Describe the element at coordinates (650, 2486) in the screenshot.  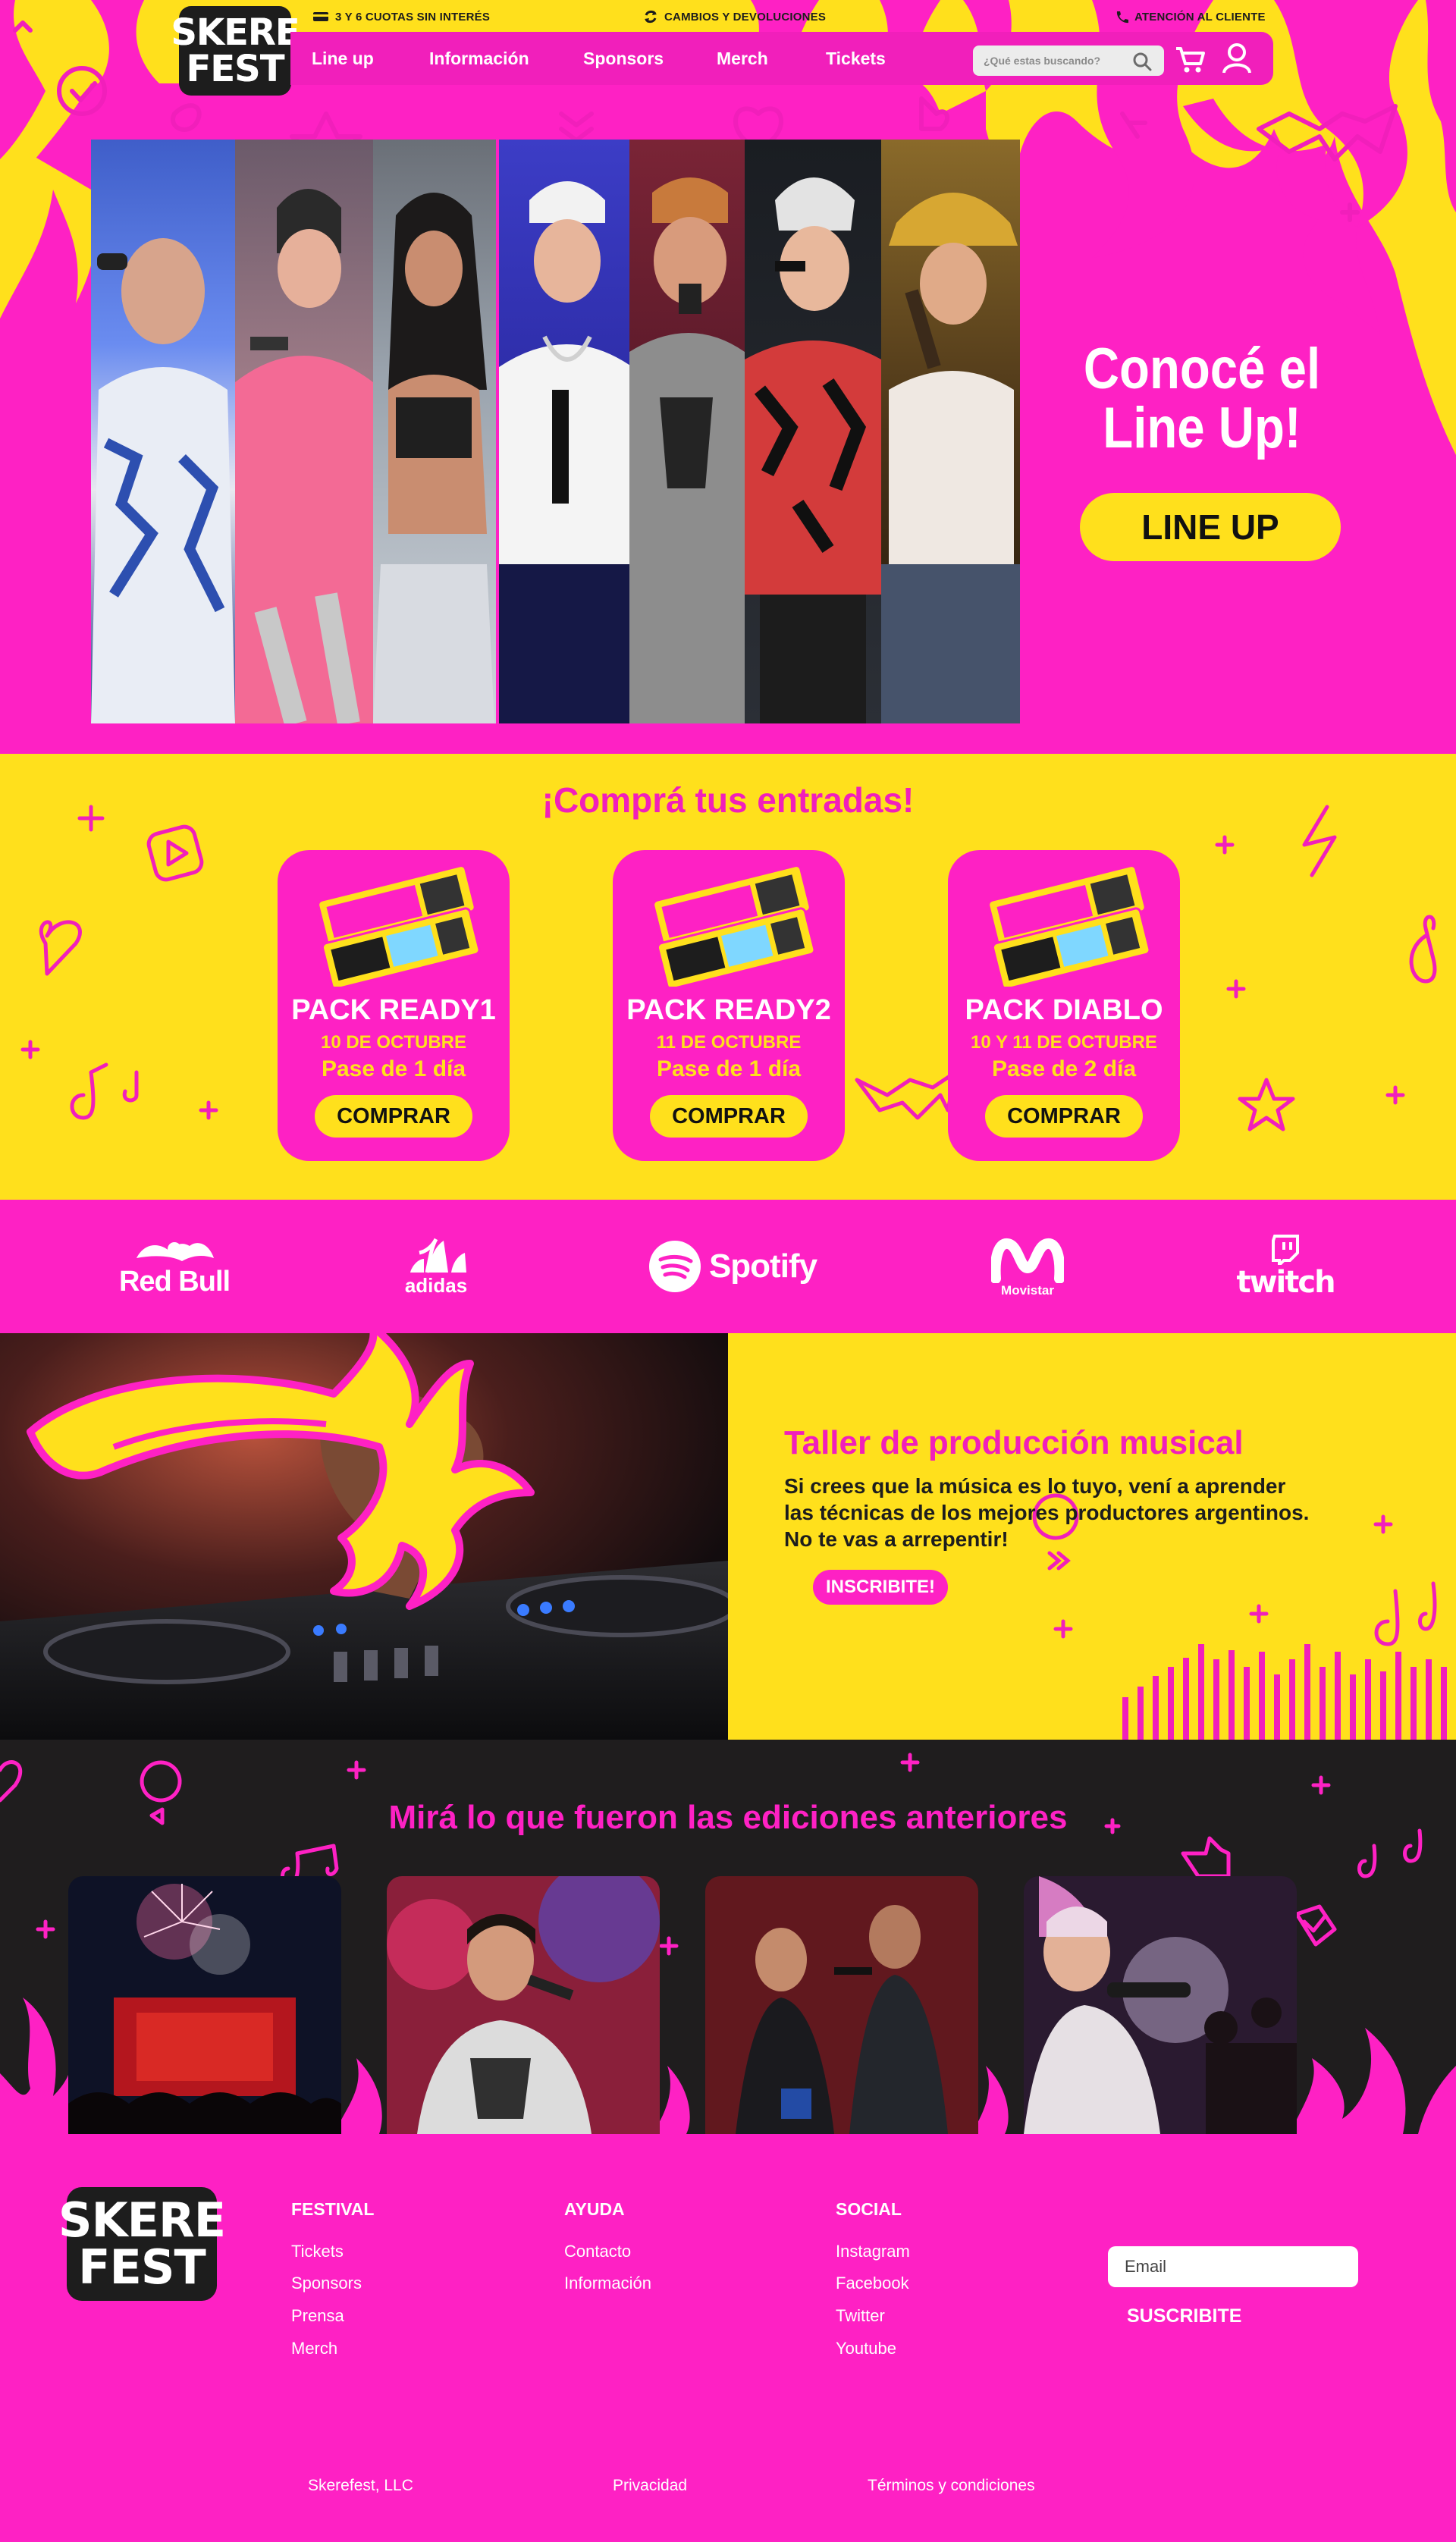
I see `footer-privacy-link: Privacidad` at that location.